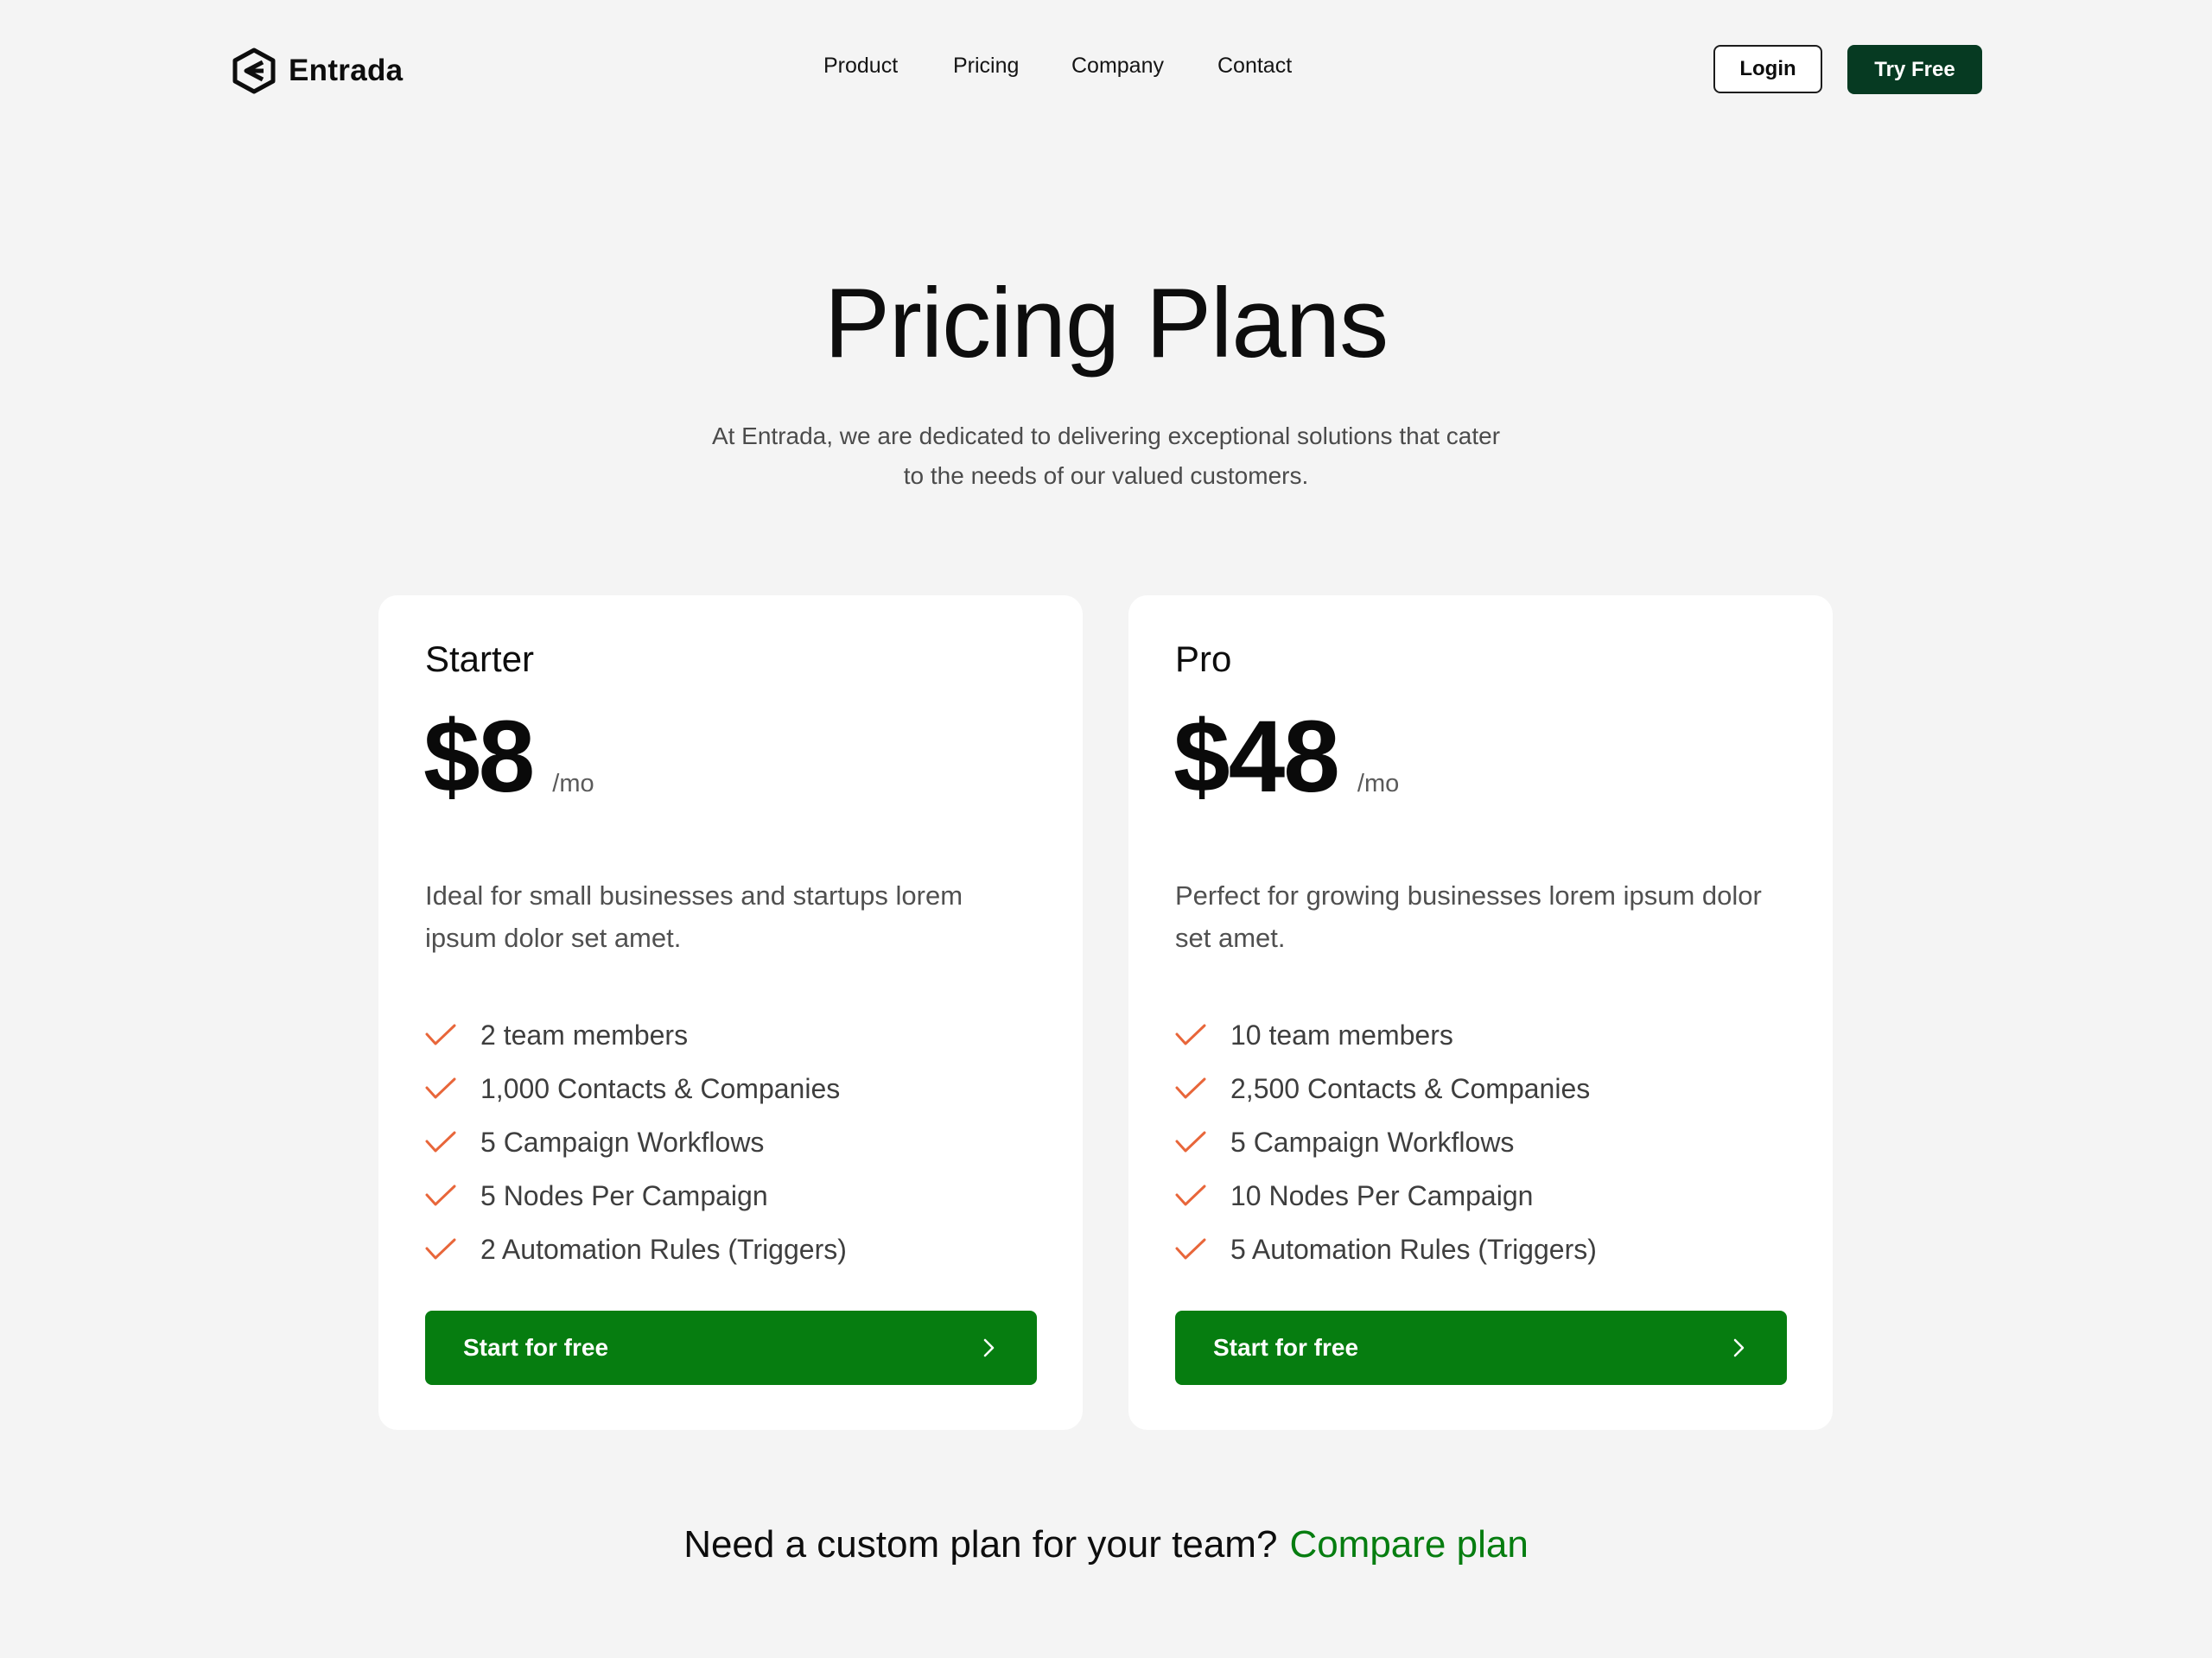 The width and height of the screenshot is (2212, 1658). What do you see at coordinates (1408, 1544) in the screenshot?
I see `compare-plan-link: Compare plan` at bounding box center [1408, 1544].